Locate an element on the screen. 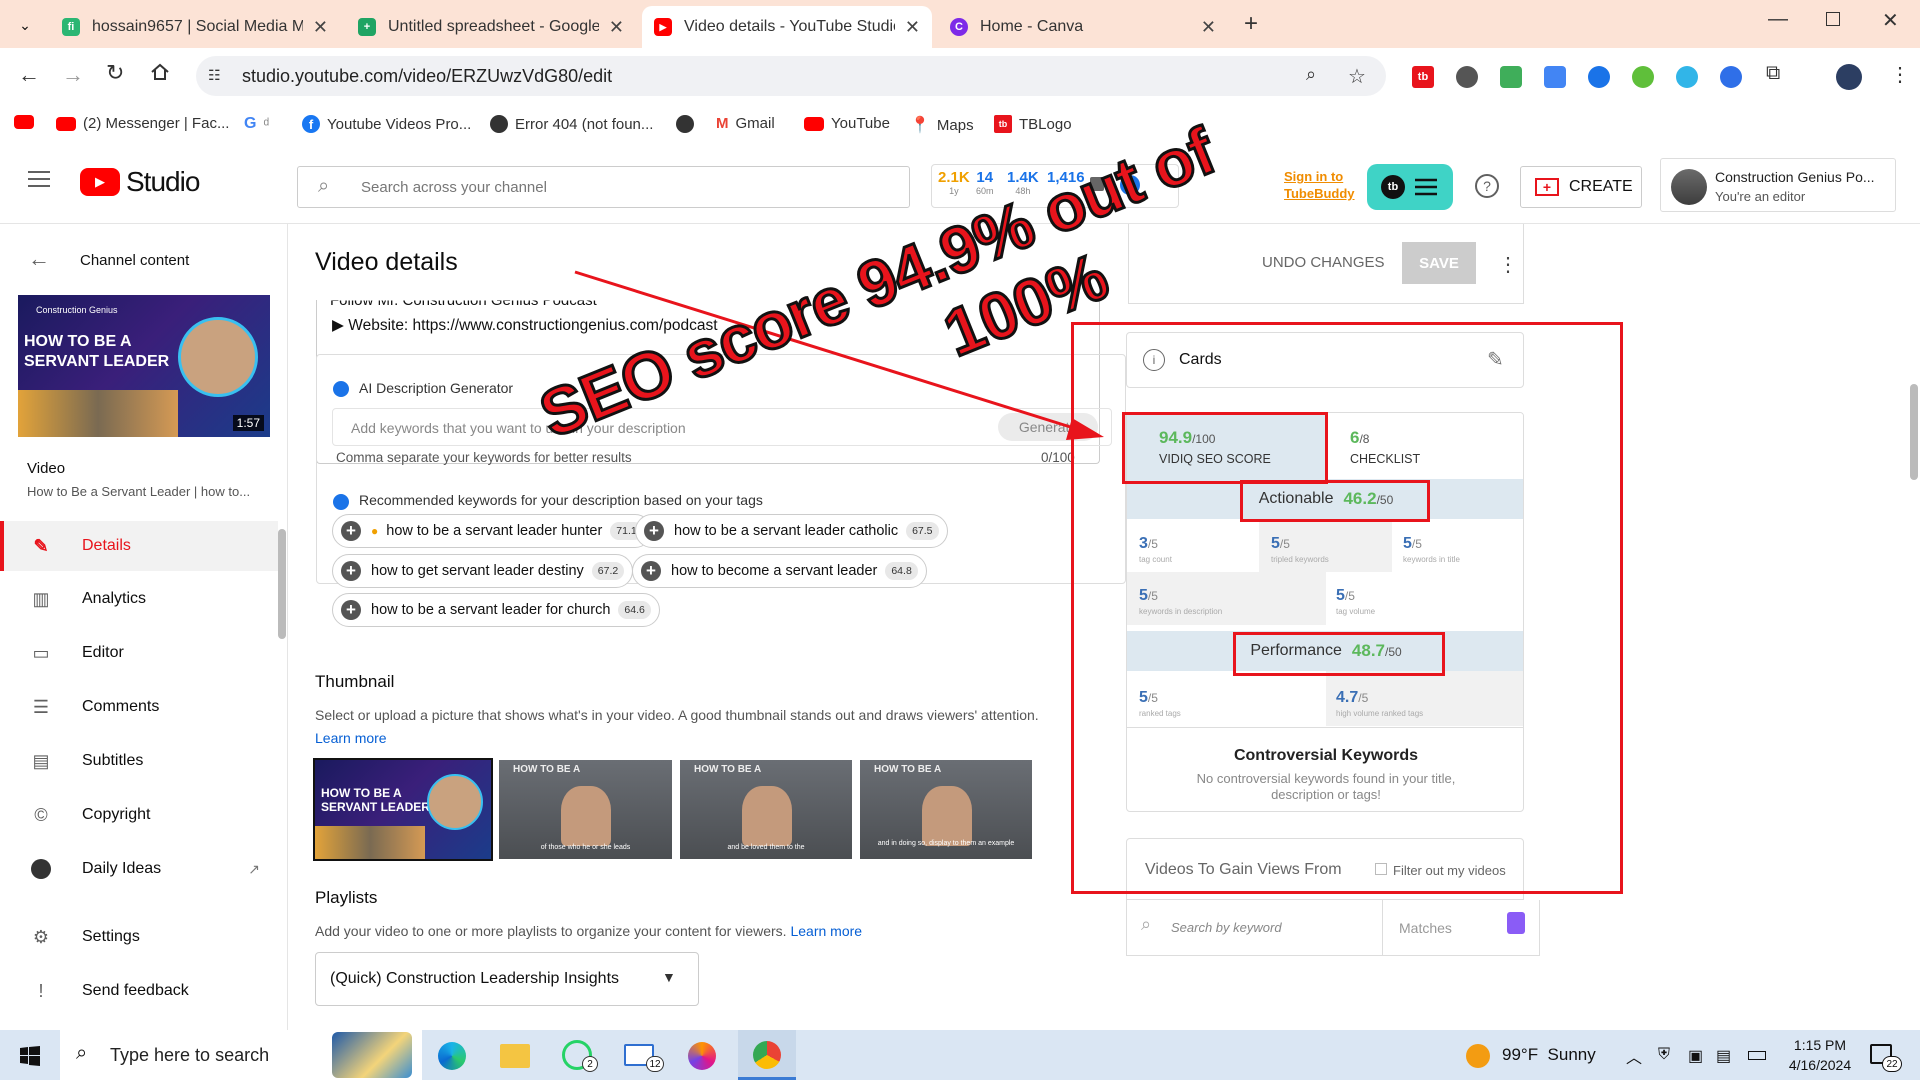  chrome-taskbar-icon is located at coordinates (767, 1055).